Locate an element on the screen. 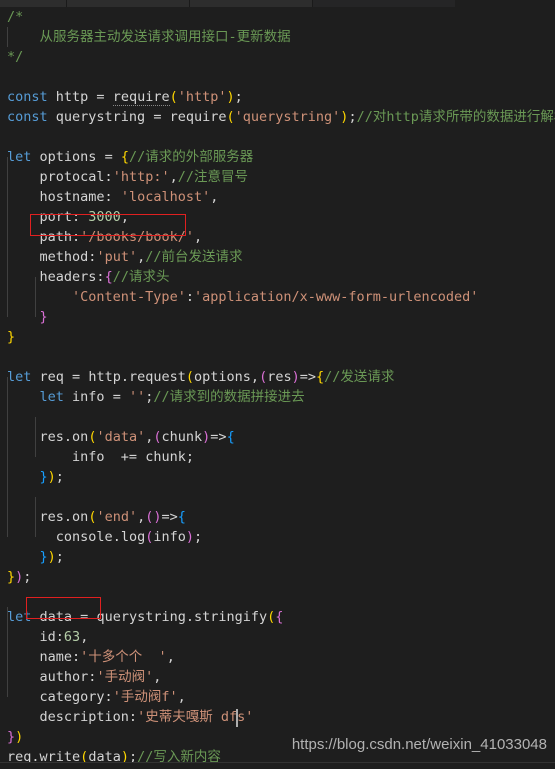  code-line: port: 3000, is located at coordinates (277, 217).